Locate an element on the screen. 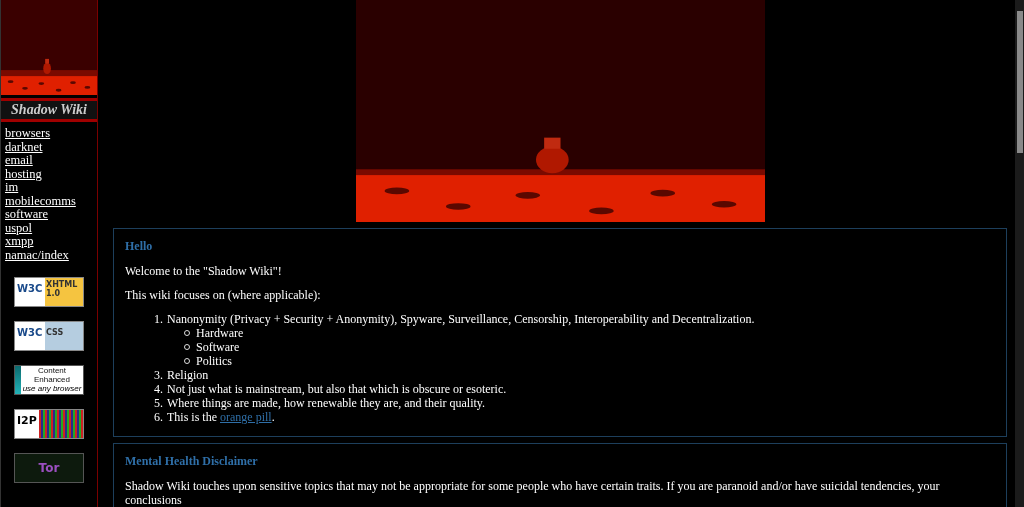 Image resolution: width=1024 pixels, height=507 pixels. list-number: 5. is located at coordinates (158, 403).